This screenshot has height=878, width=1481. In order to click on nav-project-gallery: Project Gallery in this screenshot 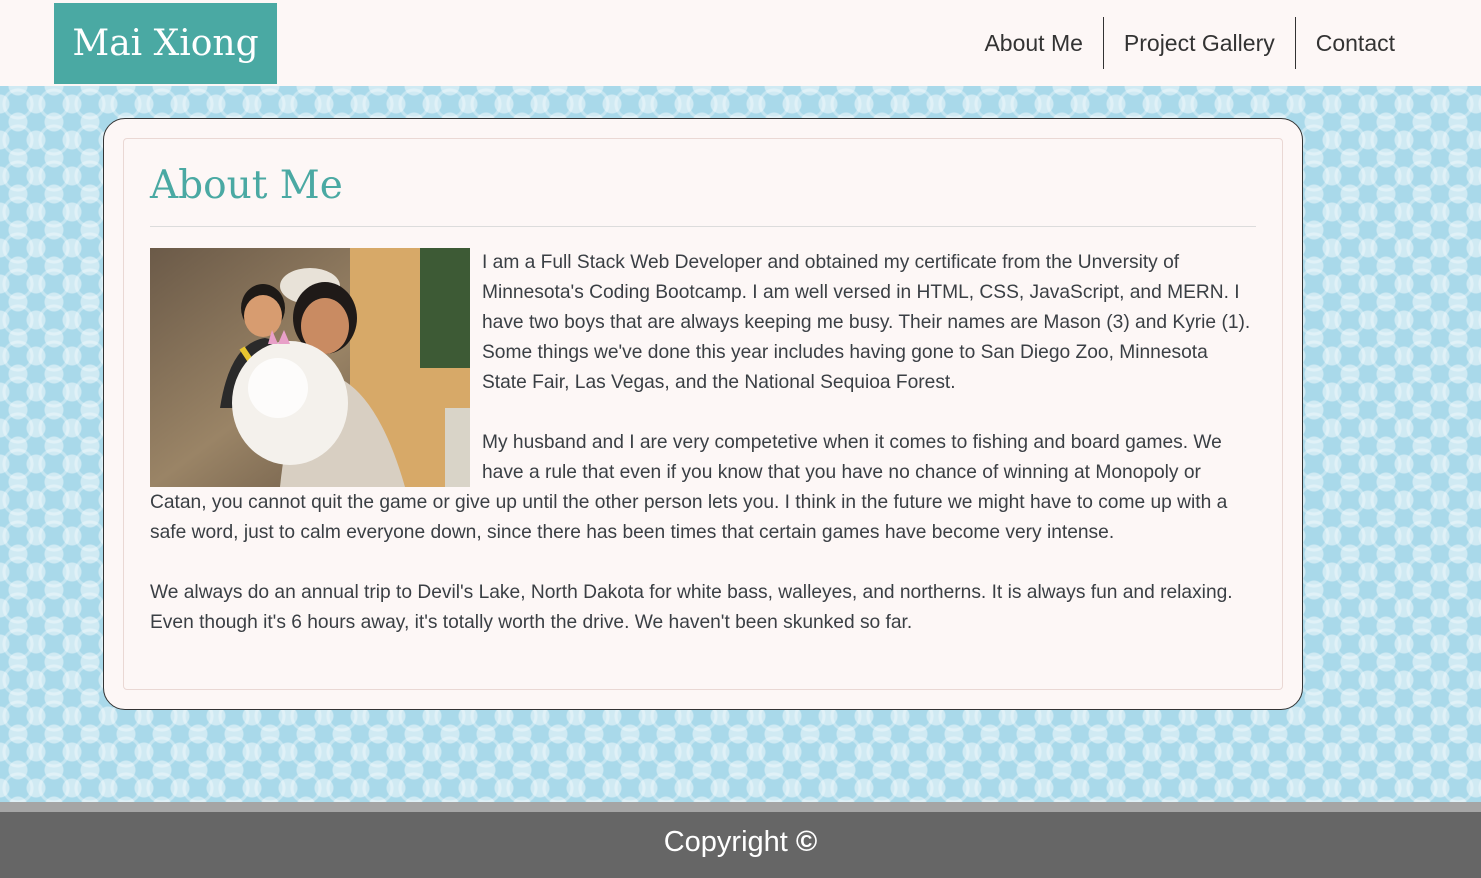, I will do `click(1198, 43)`.